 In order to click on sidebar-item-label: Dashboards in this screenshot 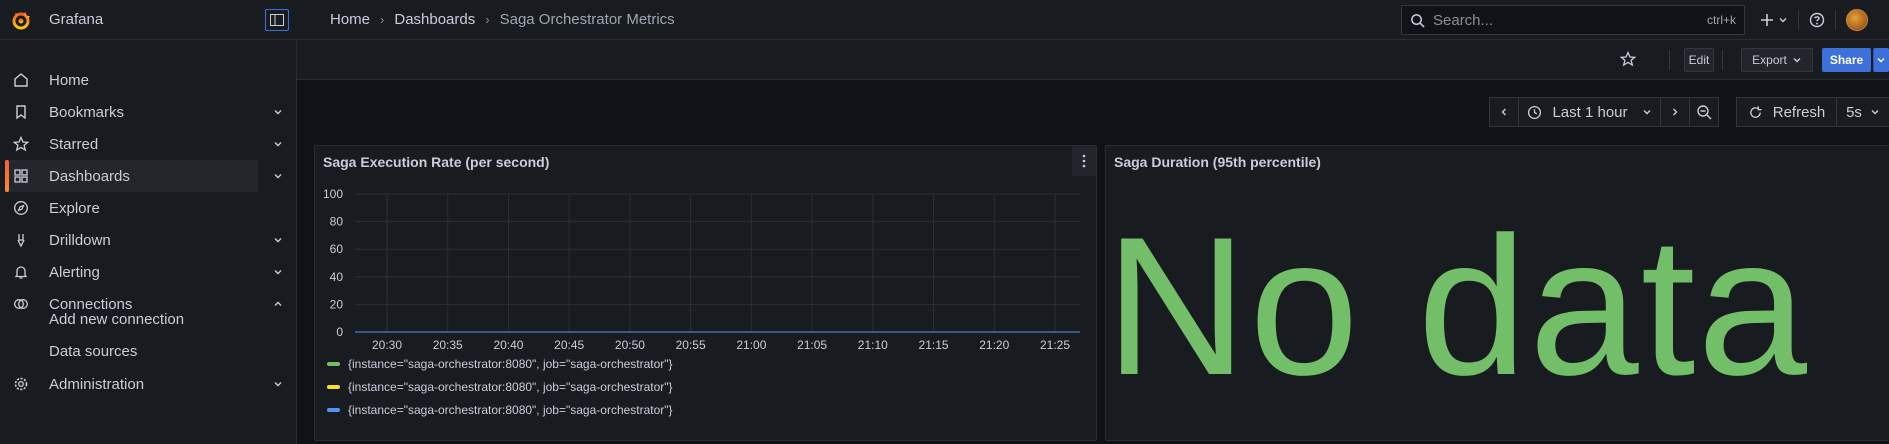, I will do `click(89, 176)`.